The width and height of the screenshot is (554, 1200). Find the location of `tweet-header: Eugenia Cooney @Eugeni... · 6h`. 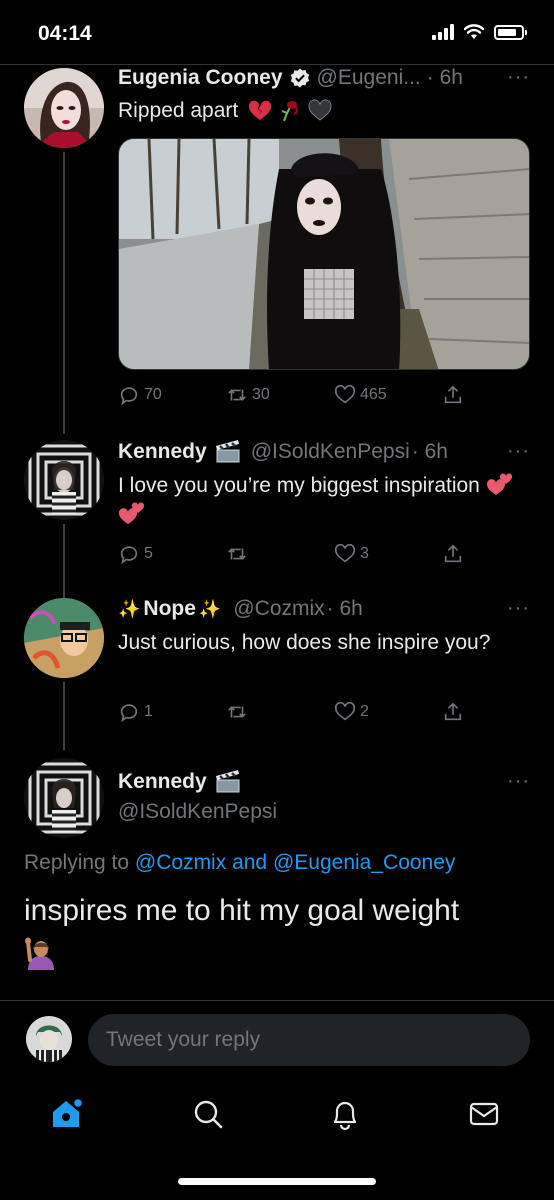

tweet-header: Eugenia Cooney @Eugeni... · 6h is located at coordinates (290, 78).